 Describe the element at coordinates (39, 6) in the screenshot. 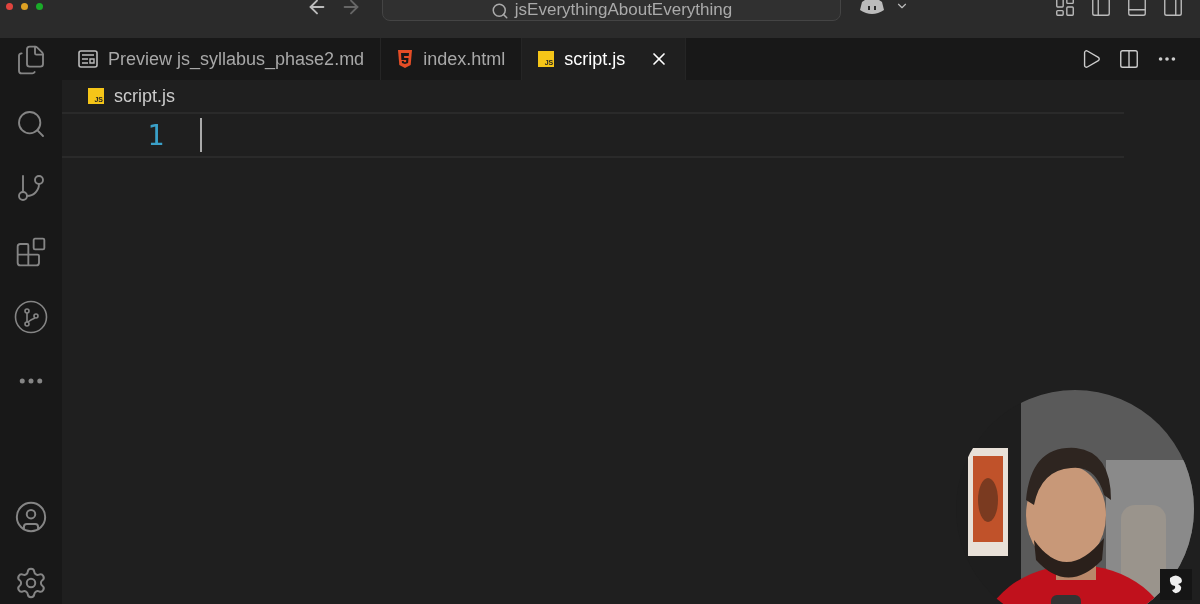

I see `zoom-light` at that location.